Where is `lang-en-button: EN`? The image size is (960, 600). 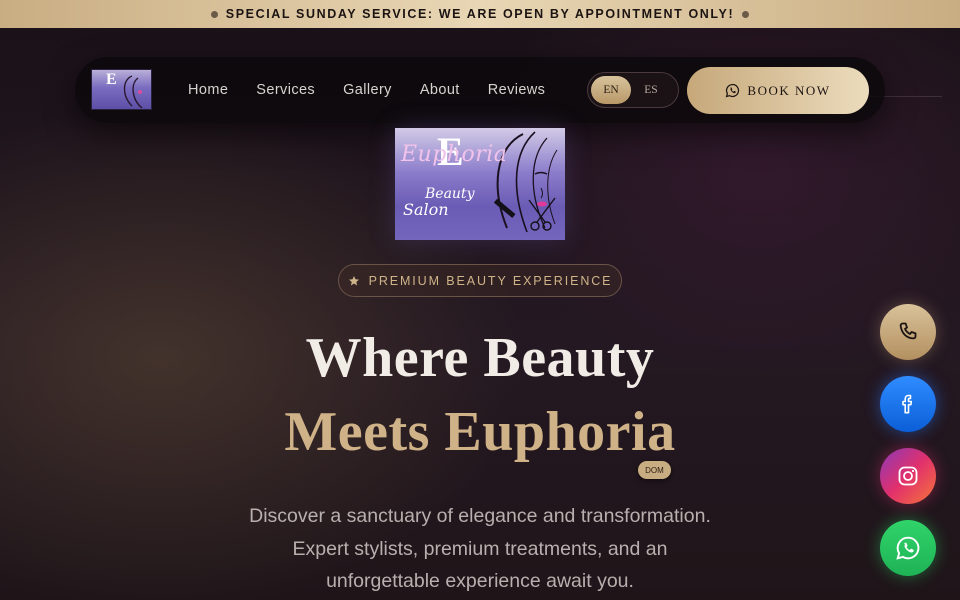
lang-en-button: EN is located at coordinates (611, 90).